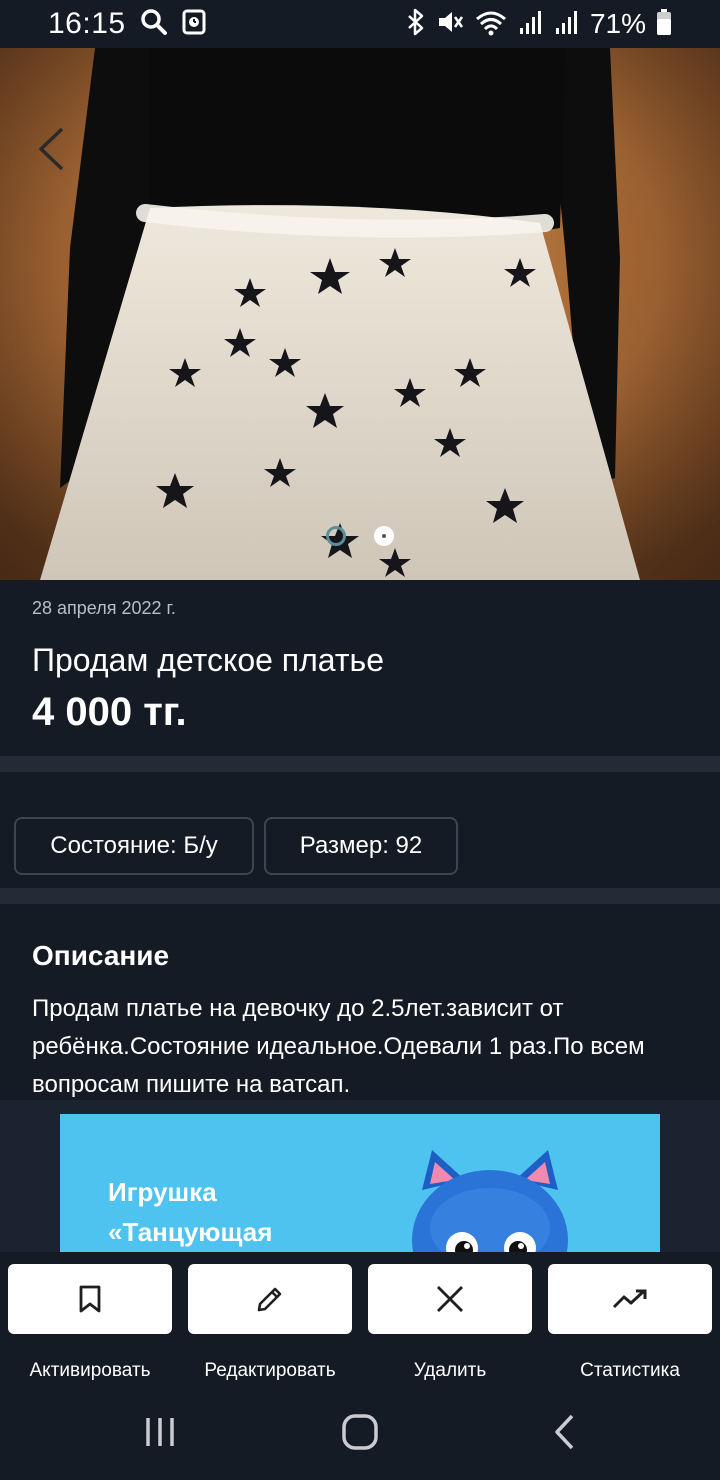 This screenshot has width=720, height=1480. Describe the element at coordinates (162, 1192) in the screenshot. I see `ad-line-1: Игрушка` at that location.